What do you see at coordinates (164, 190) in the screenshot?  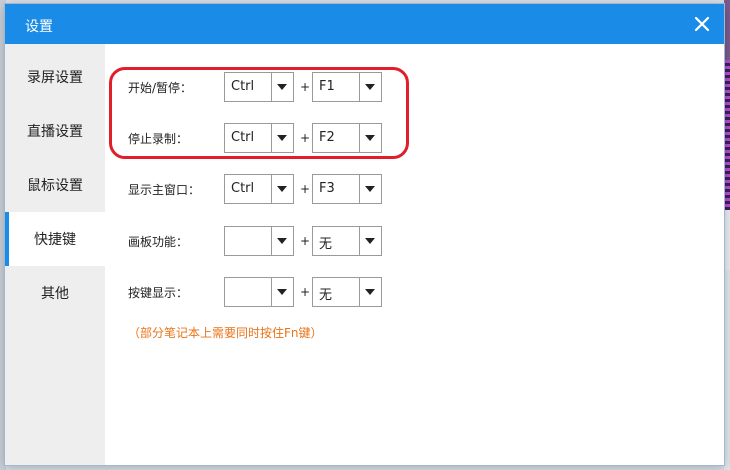 I see `shortcut-label: 显示主窗口：` at bounding box center [164, 190].